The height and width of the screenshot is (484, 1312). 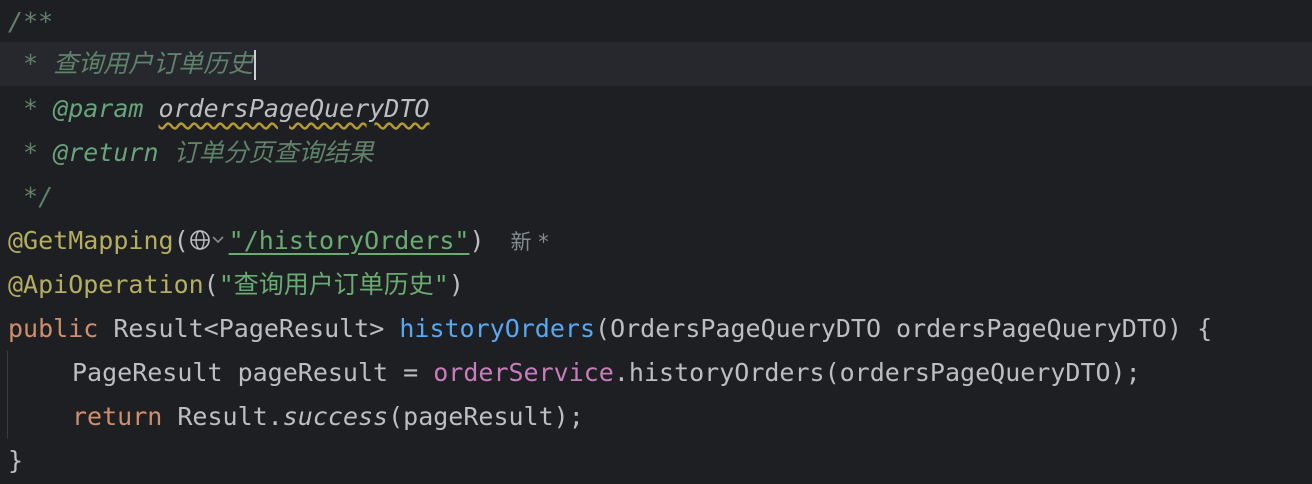 What do you see at coordinates (31, 21) in the screenshot?
I see `doc-comment-open: /**` at bounding box center [31, 21].